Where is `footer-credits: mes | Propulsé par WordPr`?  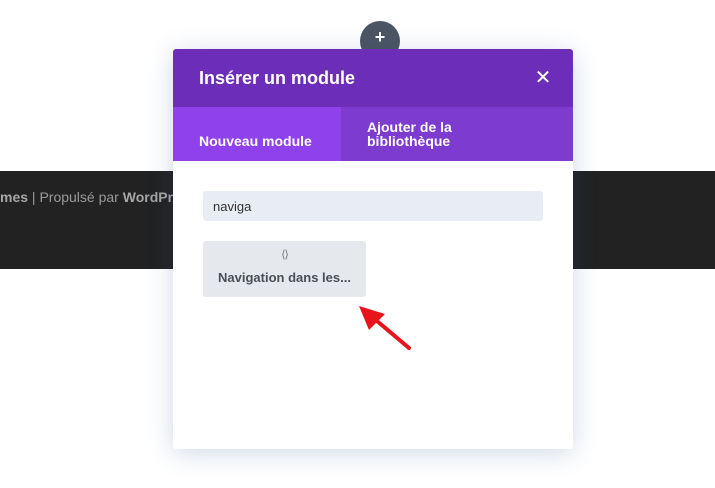
footer-credits: mes | Propulsé par WordPr is located at coordinates (86, 197).